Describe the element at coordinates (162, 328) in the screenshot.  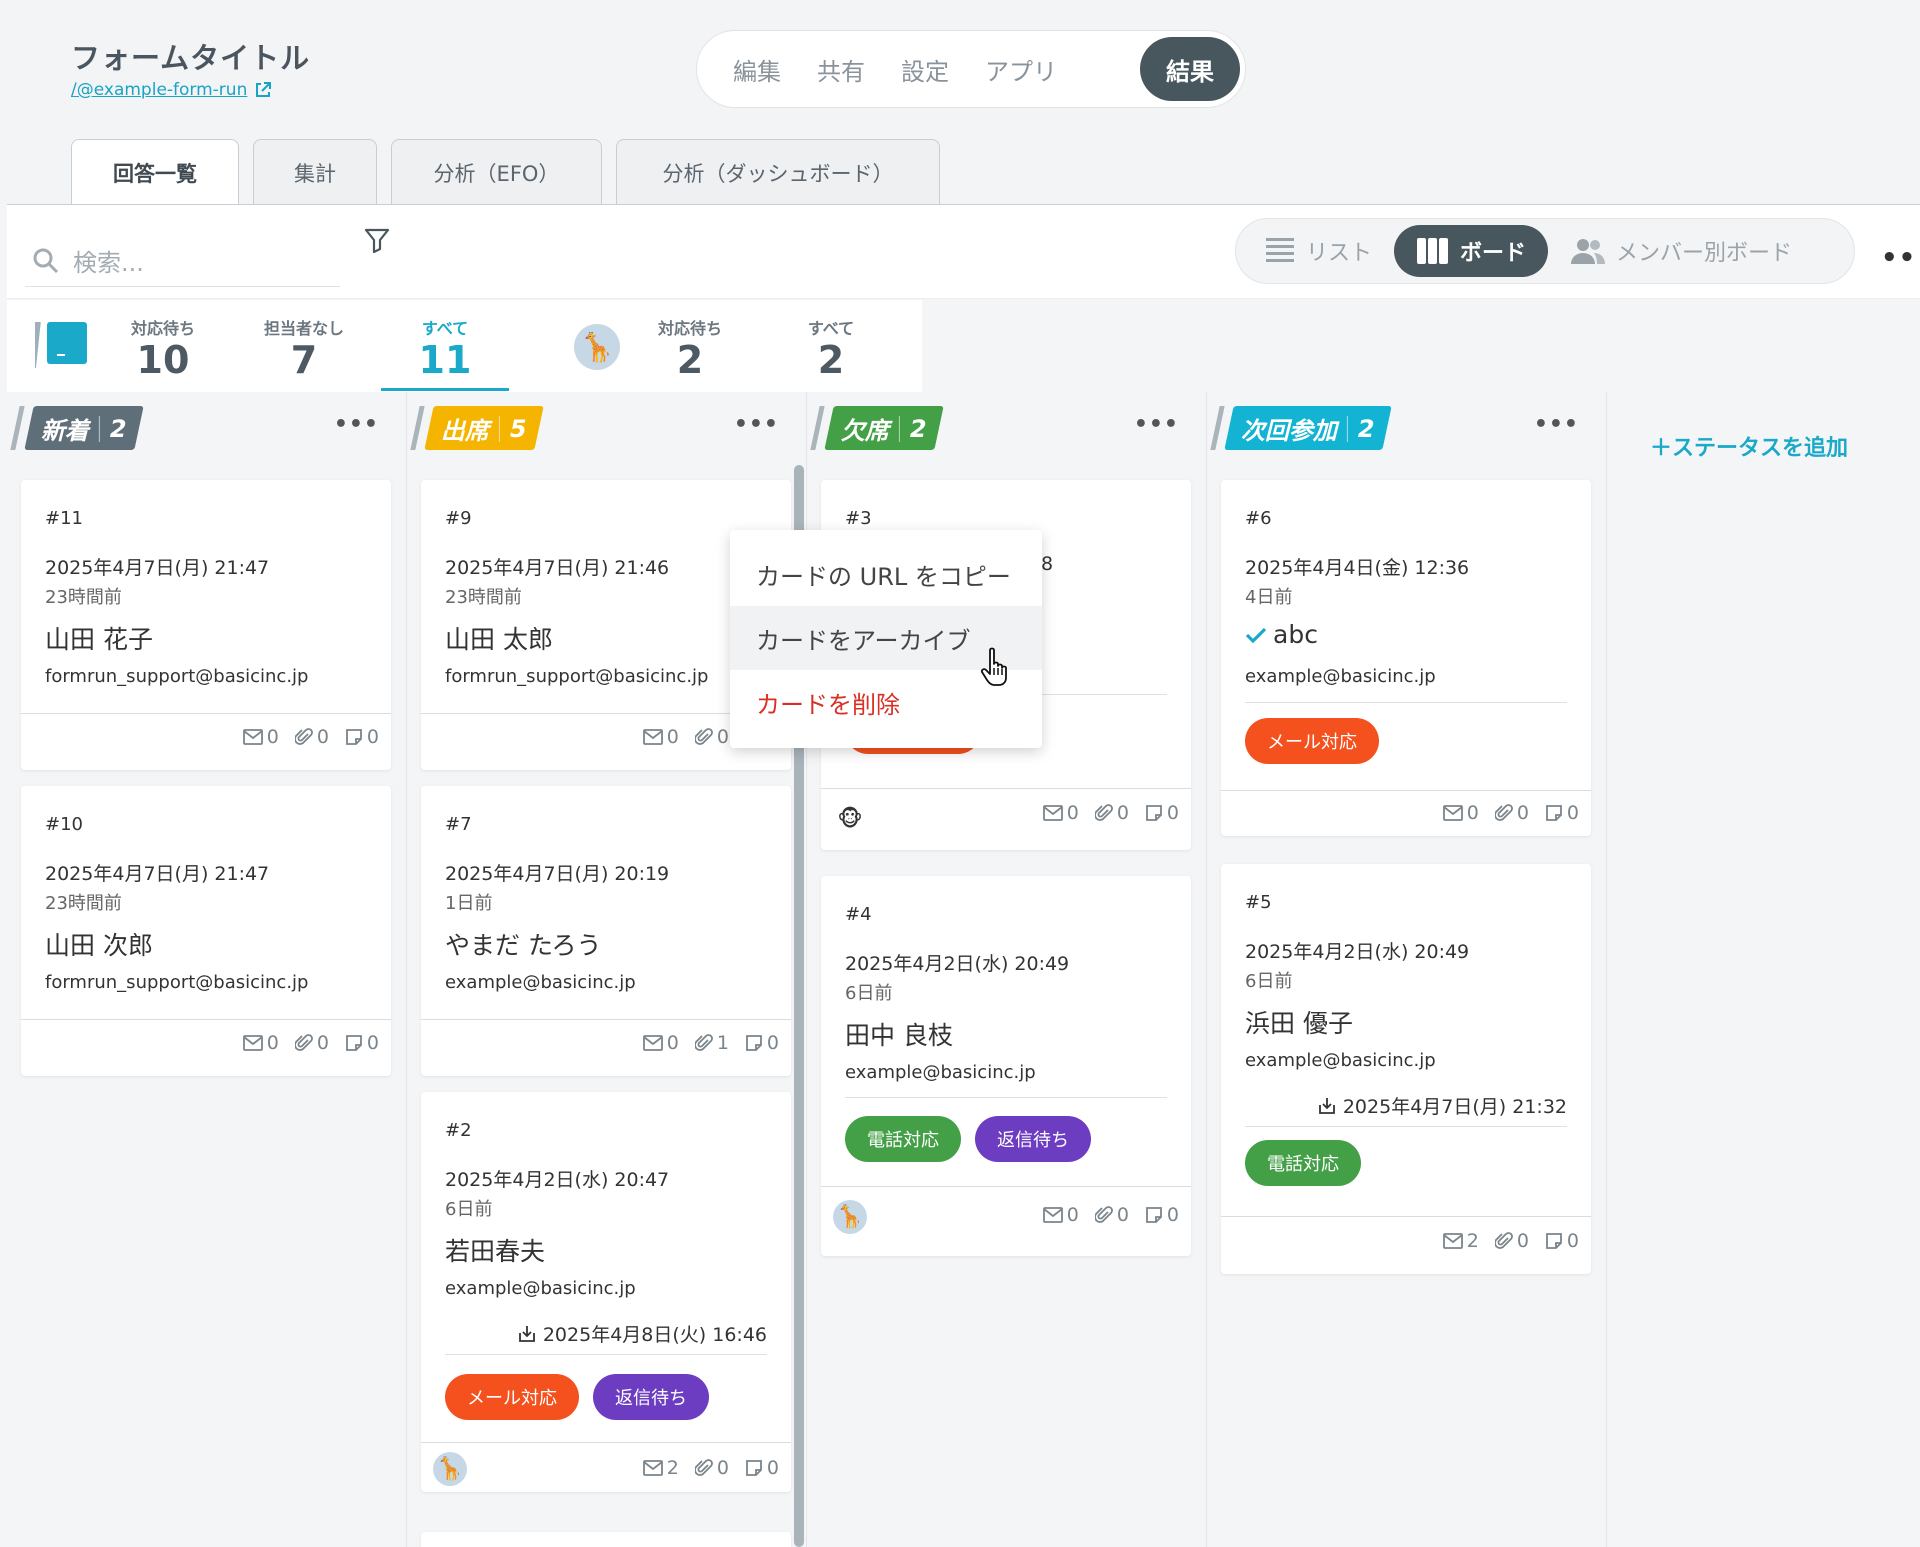
I see `stat-label: 対応待ち` at that location.